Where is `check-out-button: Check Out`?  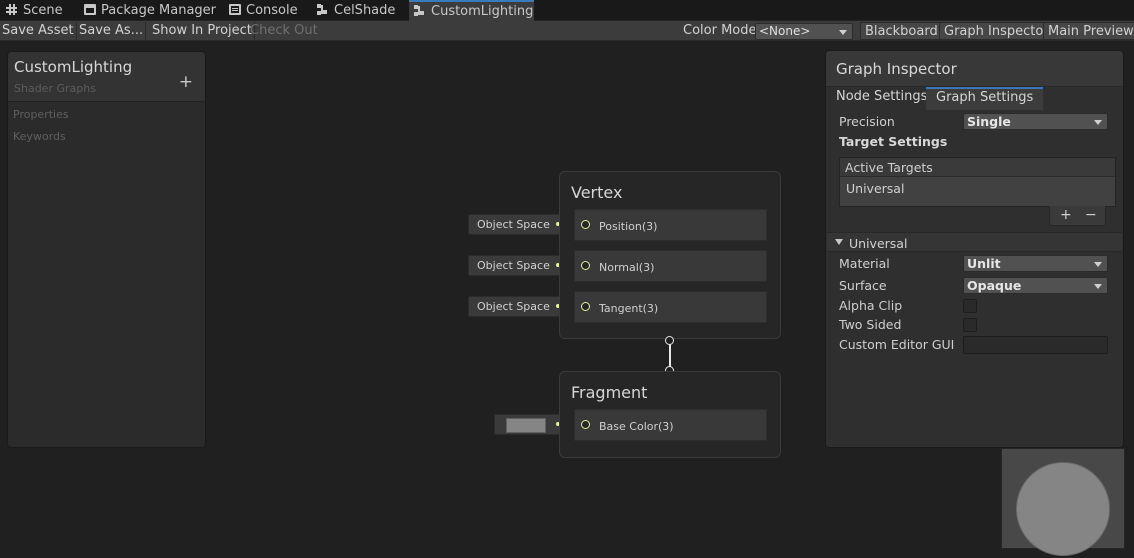 check-out-button: Check Out is located at coordinates (284, 31).